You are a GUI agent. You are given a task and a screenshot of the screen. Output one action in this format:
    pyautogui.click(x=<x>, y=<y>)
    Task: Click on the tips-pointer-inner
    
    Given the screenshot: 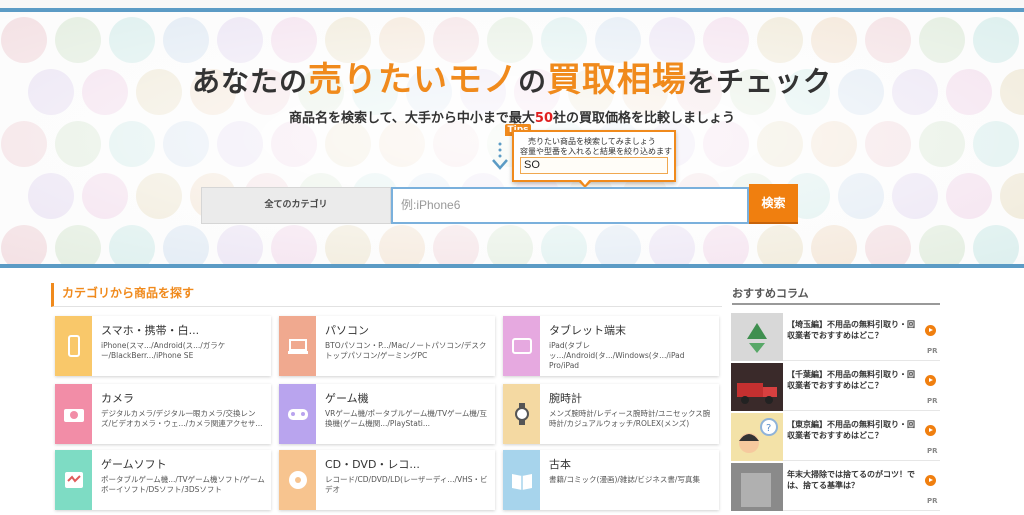 What is the action you would take?
    pyautogui.click(x=585, y=182)
    